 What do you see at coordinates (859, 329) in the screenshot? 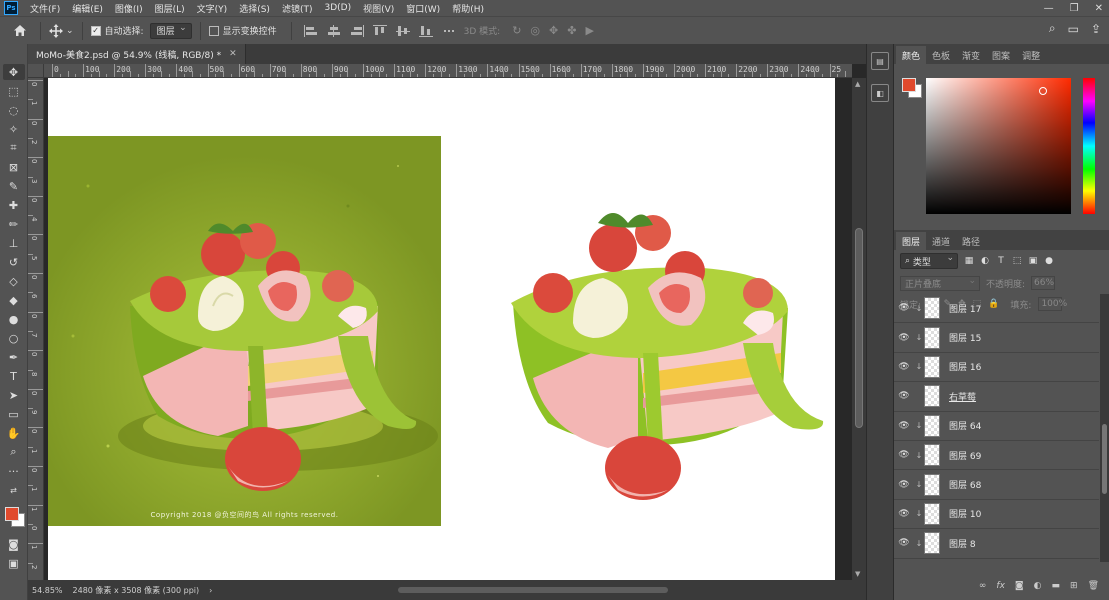
I see `vertical-scrollbar: ▲ ▼` at bounding box center [859, 329].